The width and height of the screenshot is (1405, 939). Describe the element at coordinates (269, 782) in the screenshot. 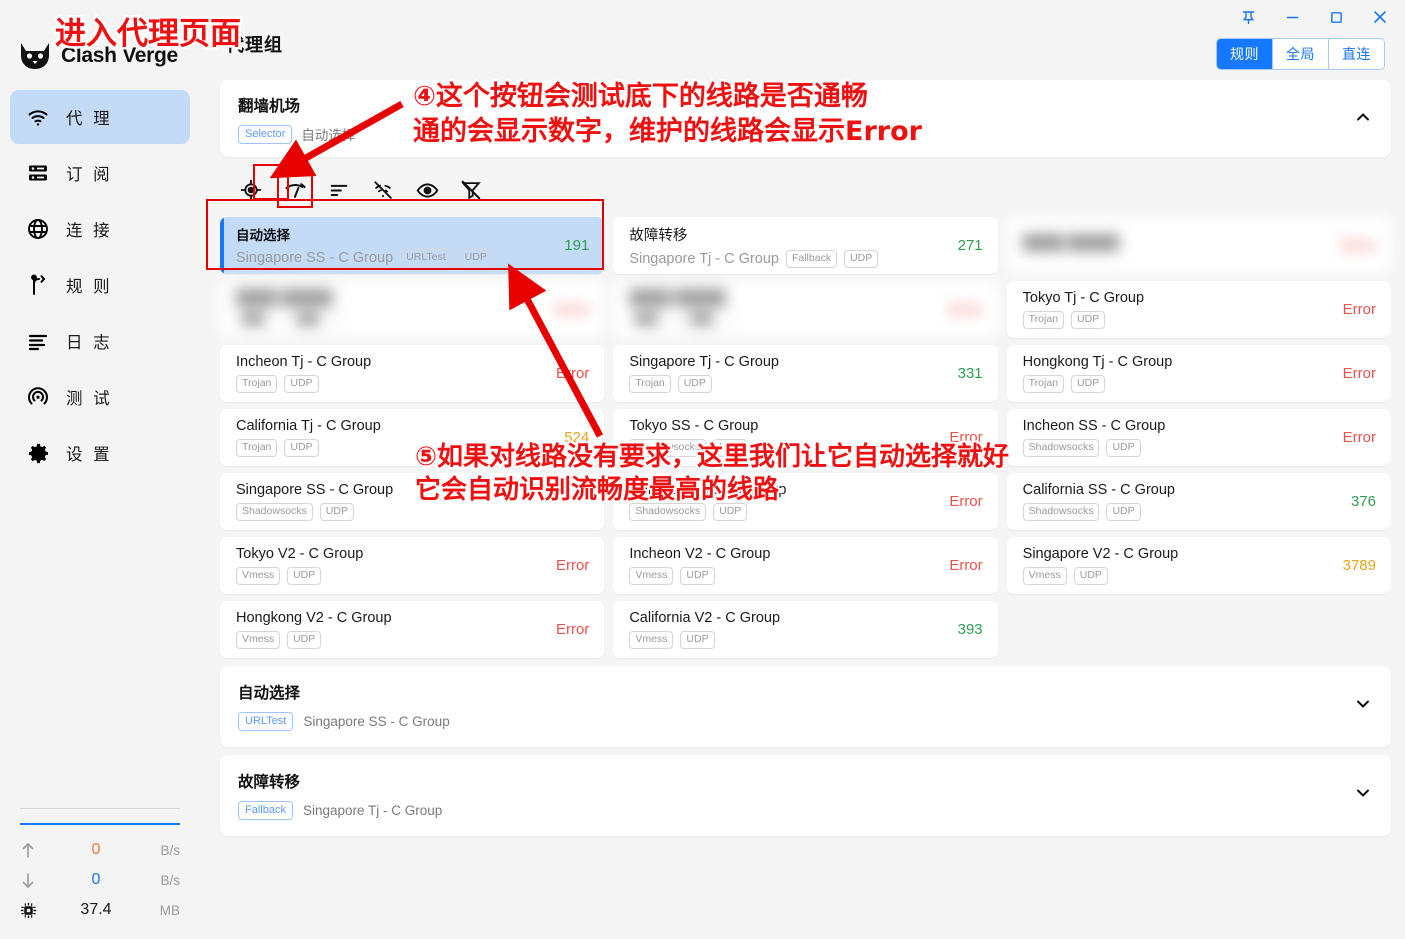

I see `collapsed-group-name: 故障转移` at that location.